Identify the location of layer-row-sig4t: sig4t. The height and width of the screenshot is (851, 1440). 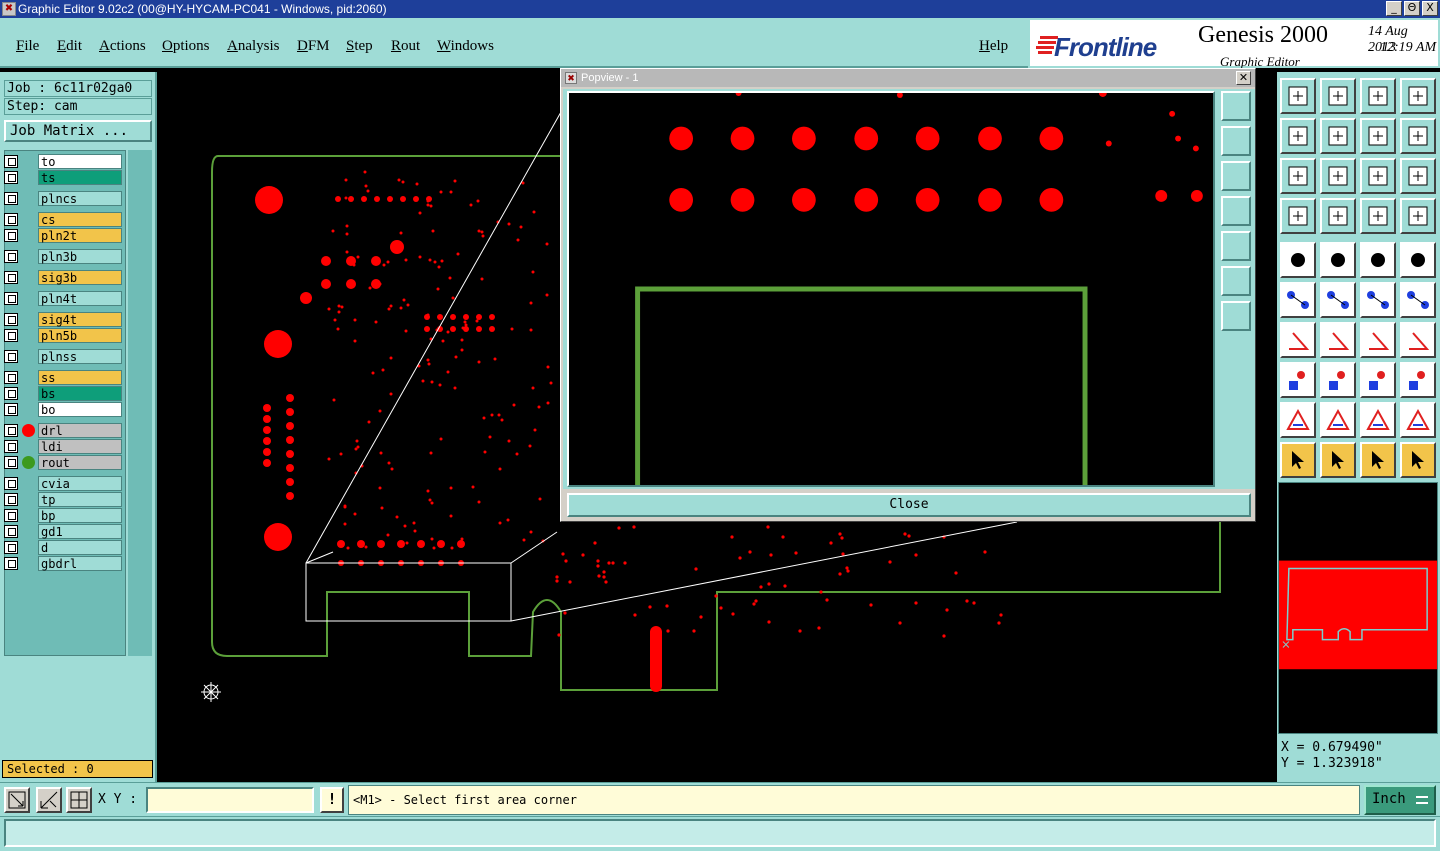
(63, 319).